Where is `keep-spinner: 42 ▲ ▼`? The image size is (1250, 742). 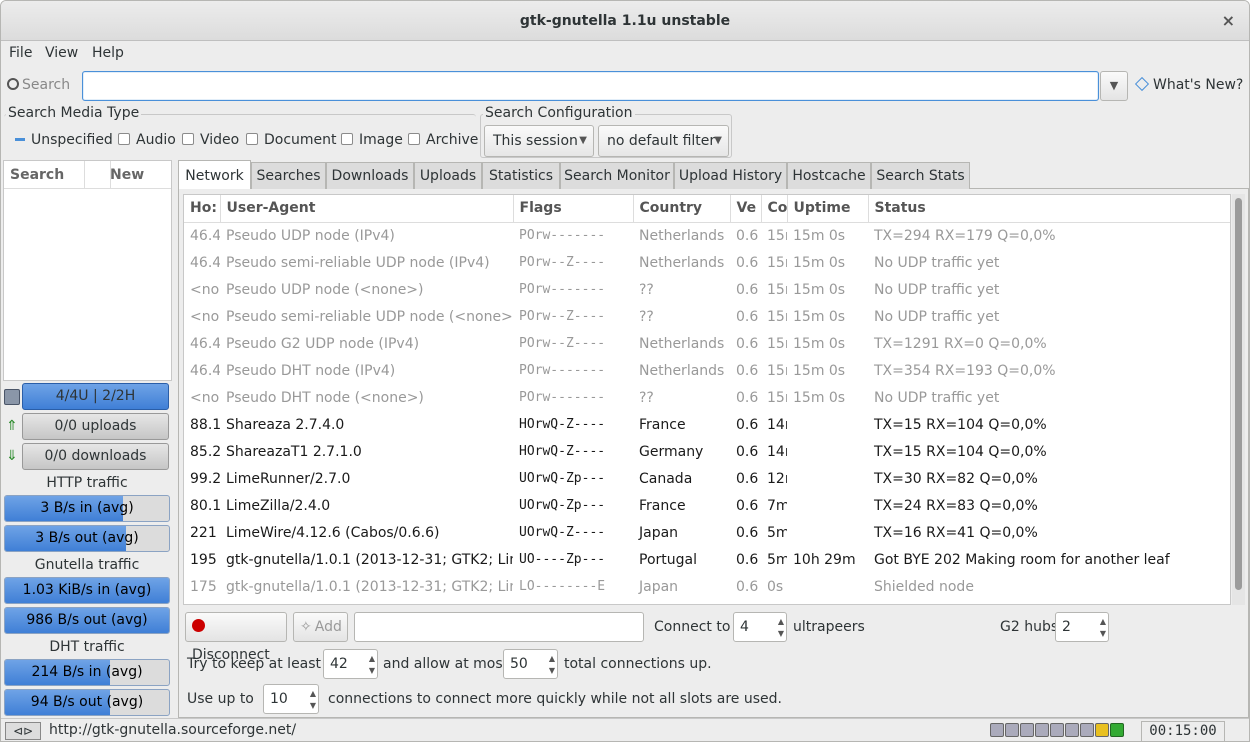 keep-spinner: 42 ▲ ▼ is located at coordinates (350, 664).